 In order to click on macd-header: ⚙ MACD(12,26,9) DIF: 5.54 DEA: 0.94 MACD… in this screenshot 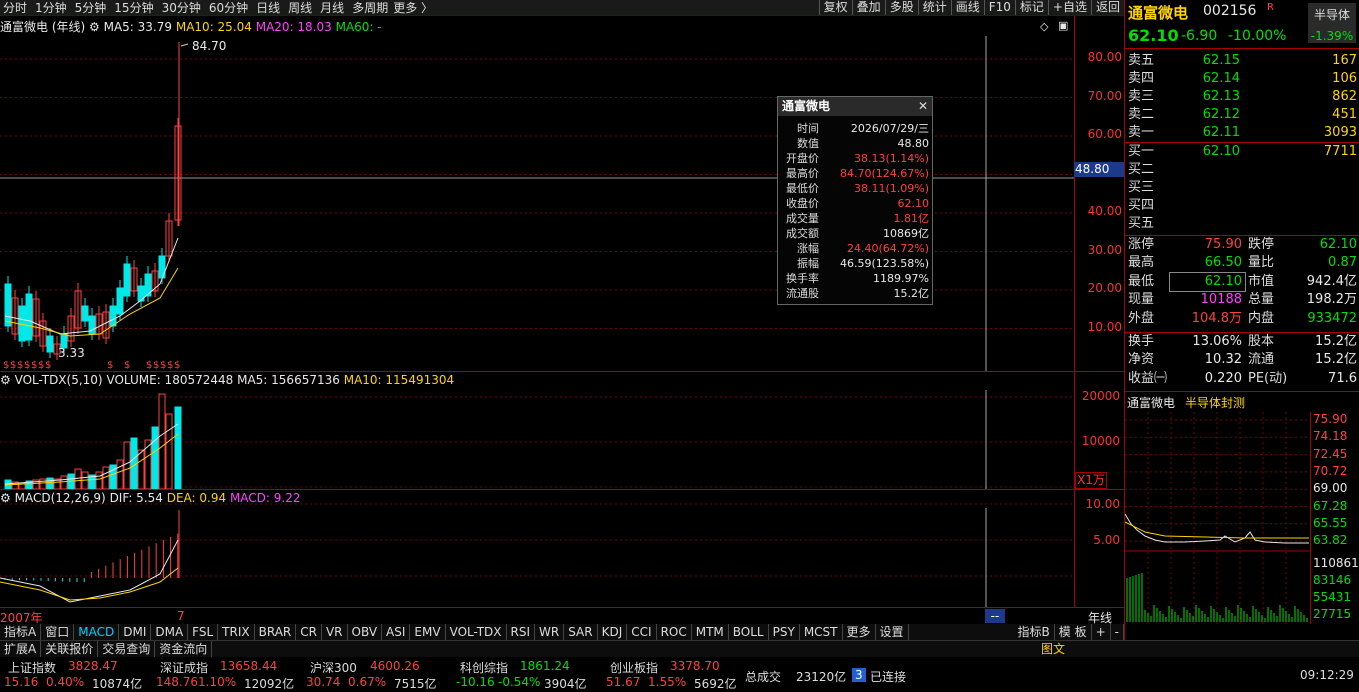, I will do `click(150, 498)`.